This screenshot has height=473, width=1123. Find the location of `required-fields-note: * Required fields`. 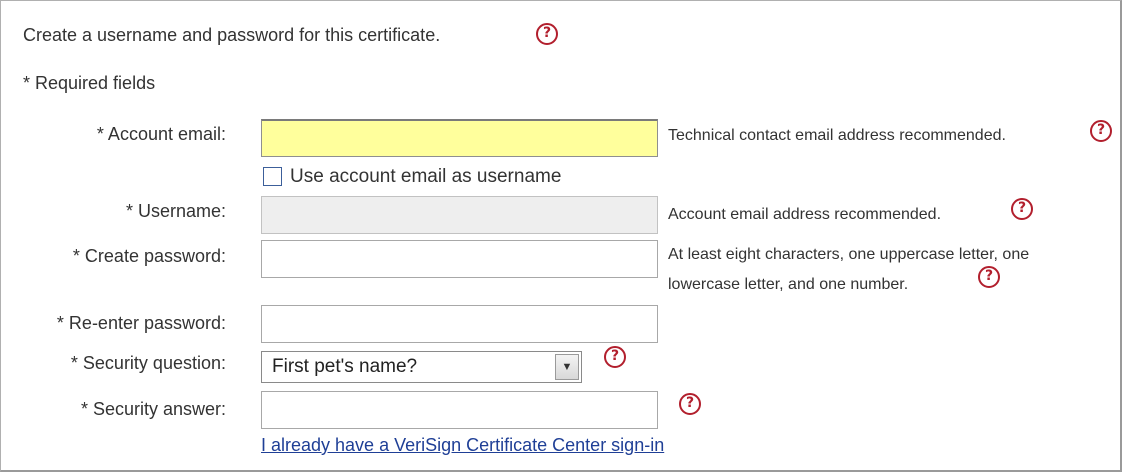

required-fields-note: * Required fields is located at coordinates (89, 83).